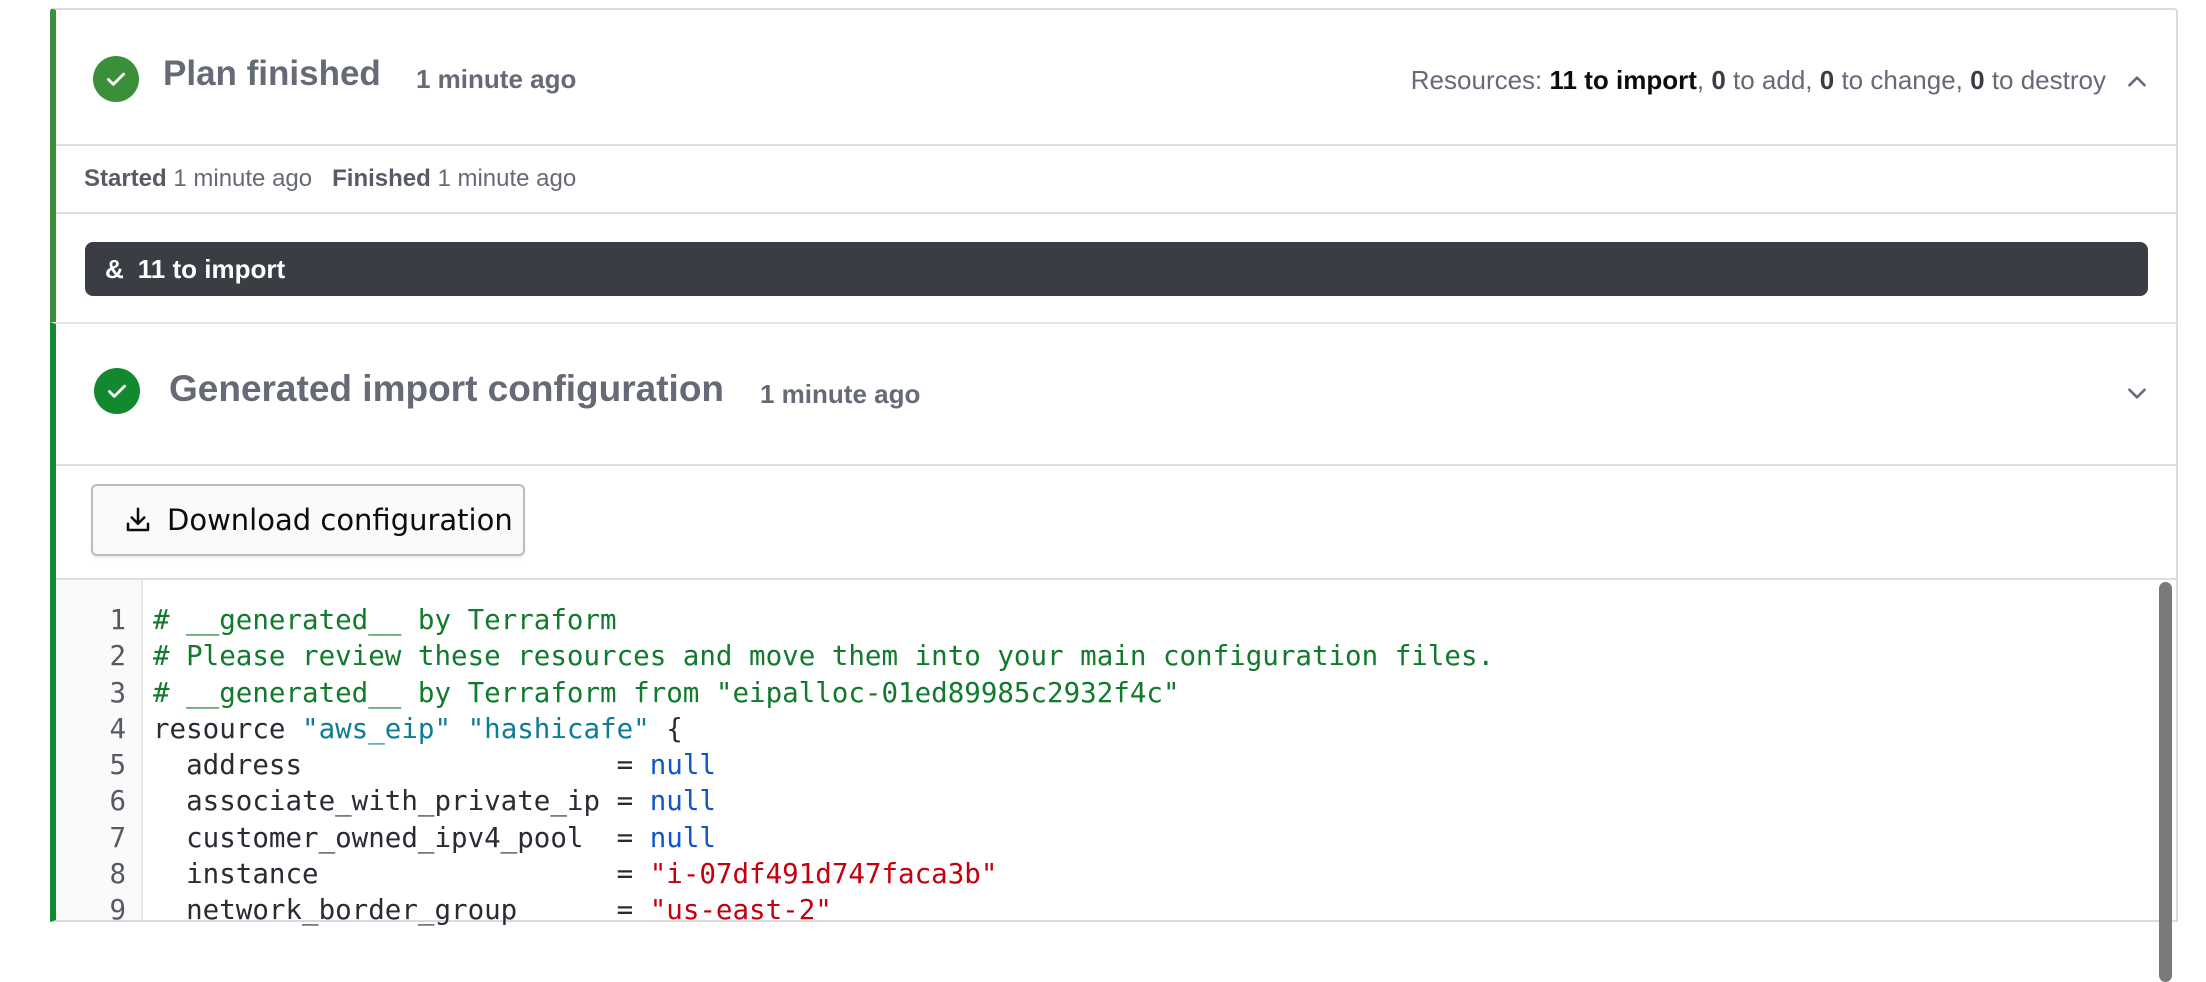 The height and width of the screenshot is (982, 2206). I want to click on code-token-plain: network_border_group =, so click(401, 910).